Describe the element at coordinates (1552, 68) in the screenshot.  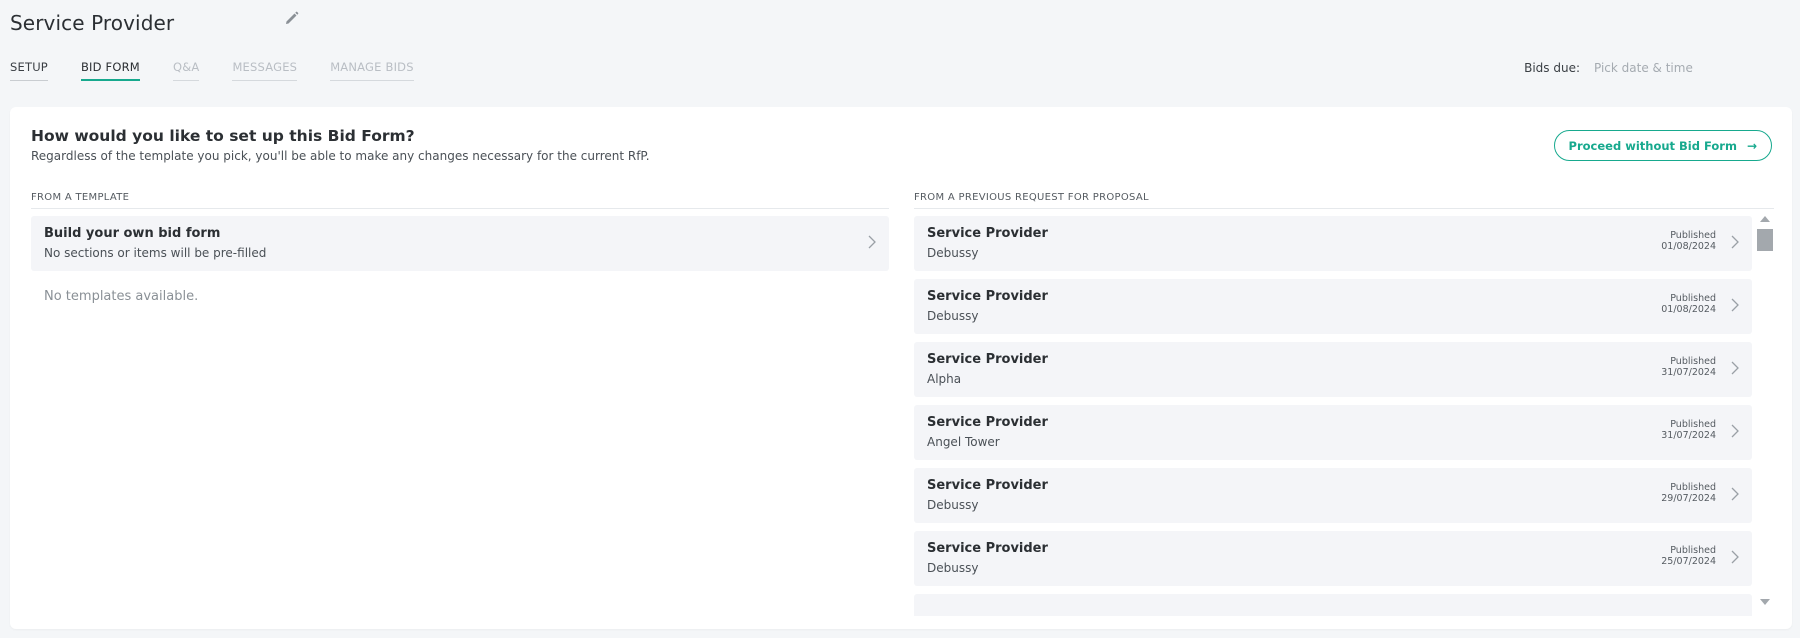
I see `bids-due-label: Bids due:` at that location.